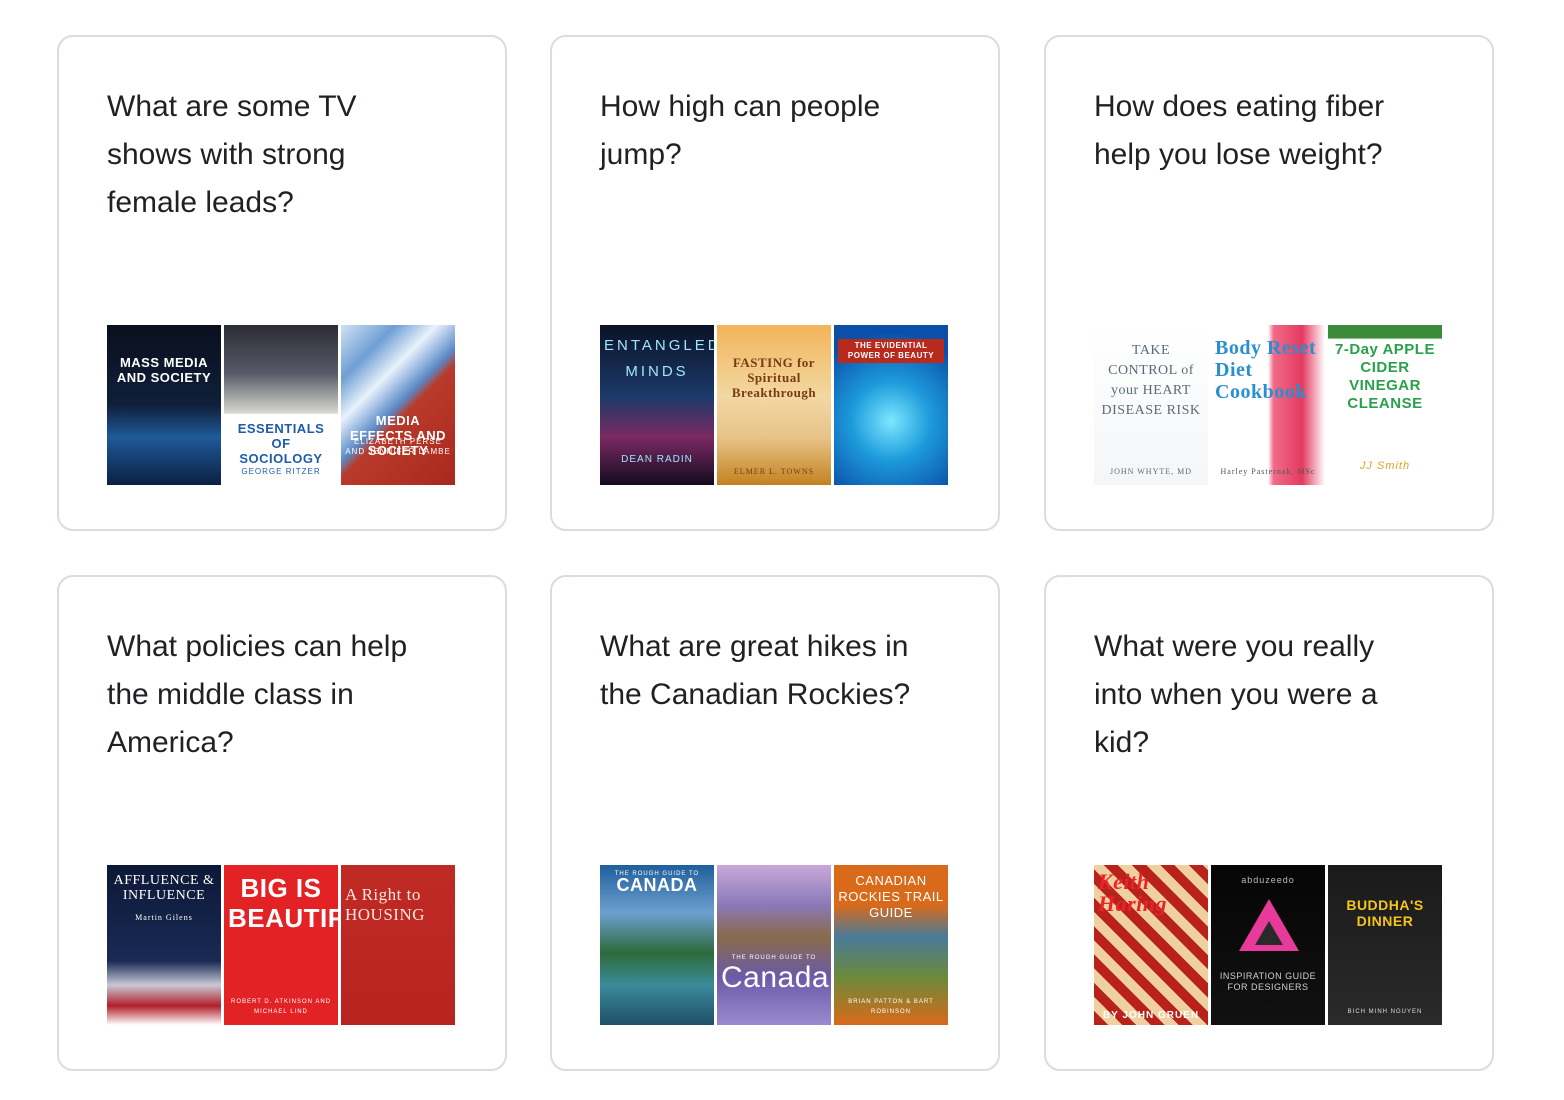 The image size is (1564, 1100). Describe the element at coordinates (891, 896) in the screenshot. I see `book-title: CANADIAN ROCKIES TRAIL GUIDE` at that location.